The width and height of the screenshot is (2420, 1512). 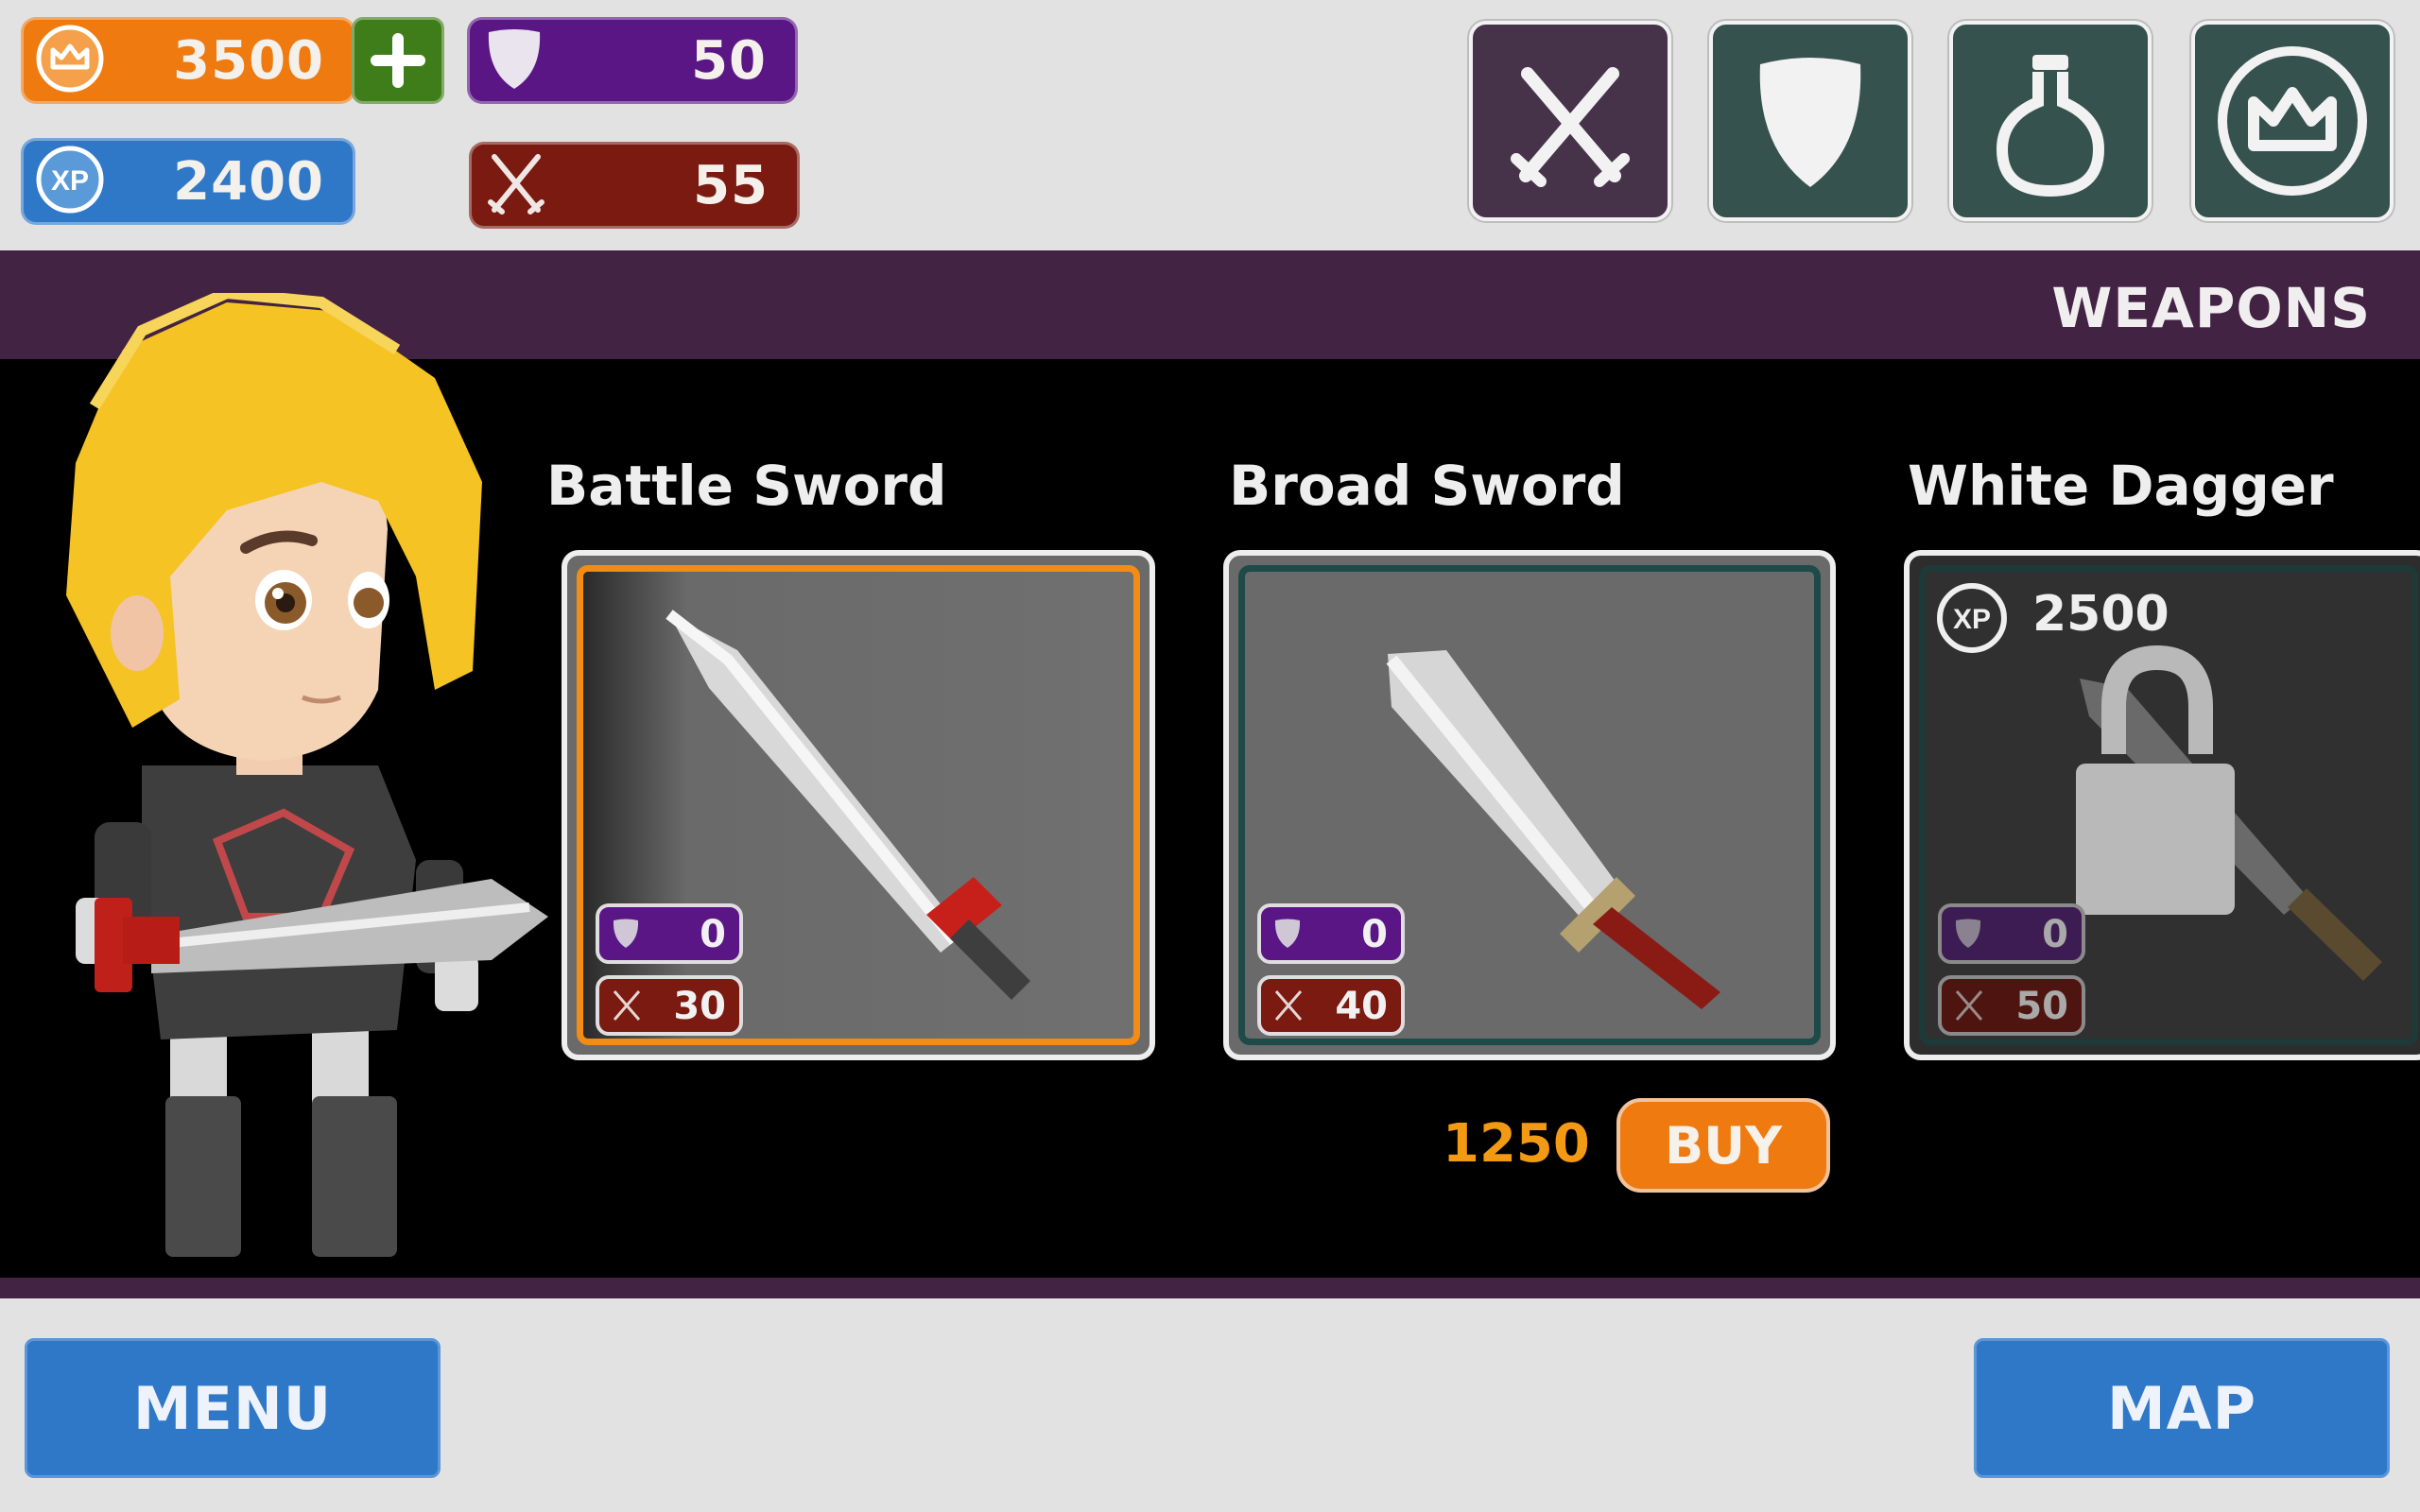 What do you see at coordinates (2042, 1006) in the screenshot?
I see `attack-value: 50` at bounding box center [2042, 1006].